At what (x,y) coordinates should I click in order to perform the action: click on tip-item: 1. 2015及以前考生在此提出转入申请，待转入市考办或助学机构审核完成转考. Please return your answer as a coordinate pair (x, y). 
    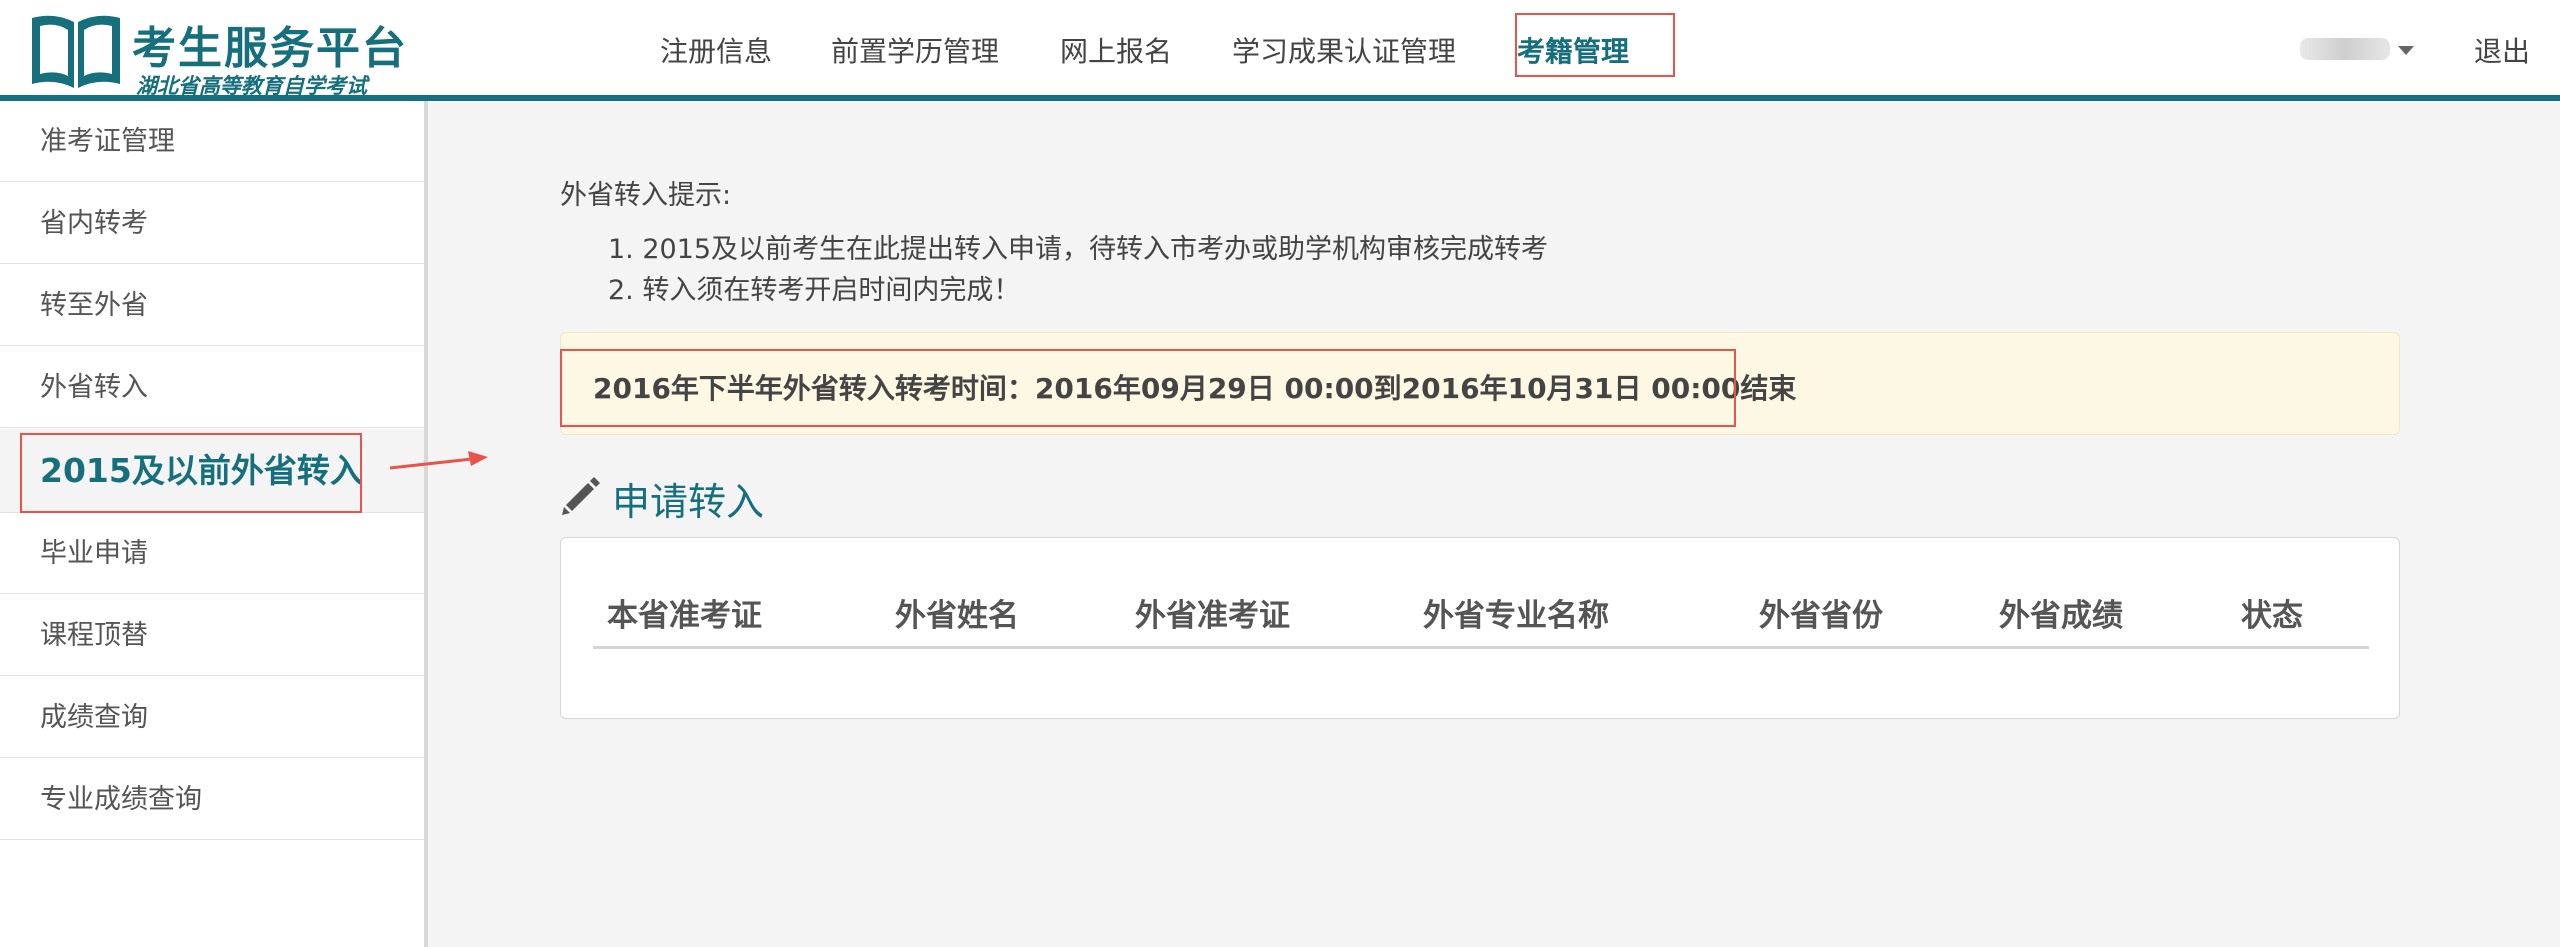
    Looking at the image, I should click on (1078, 249).